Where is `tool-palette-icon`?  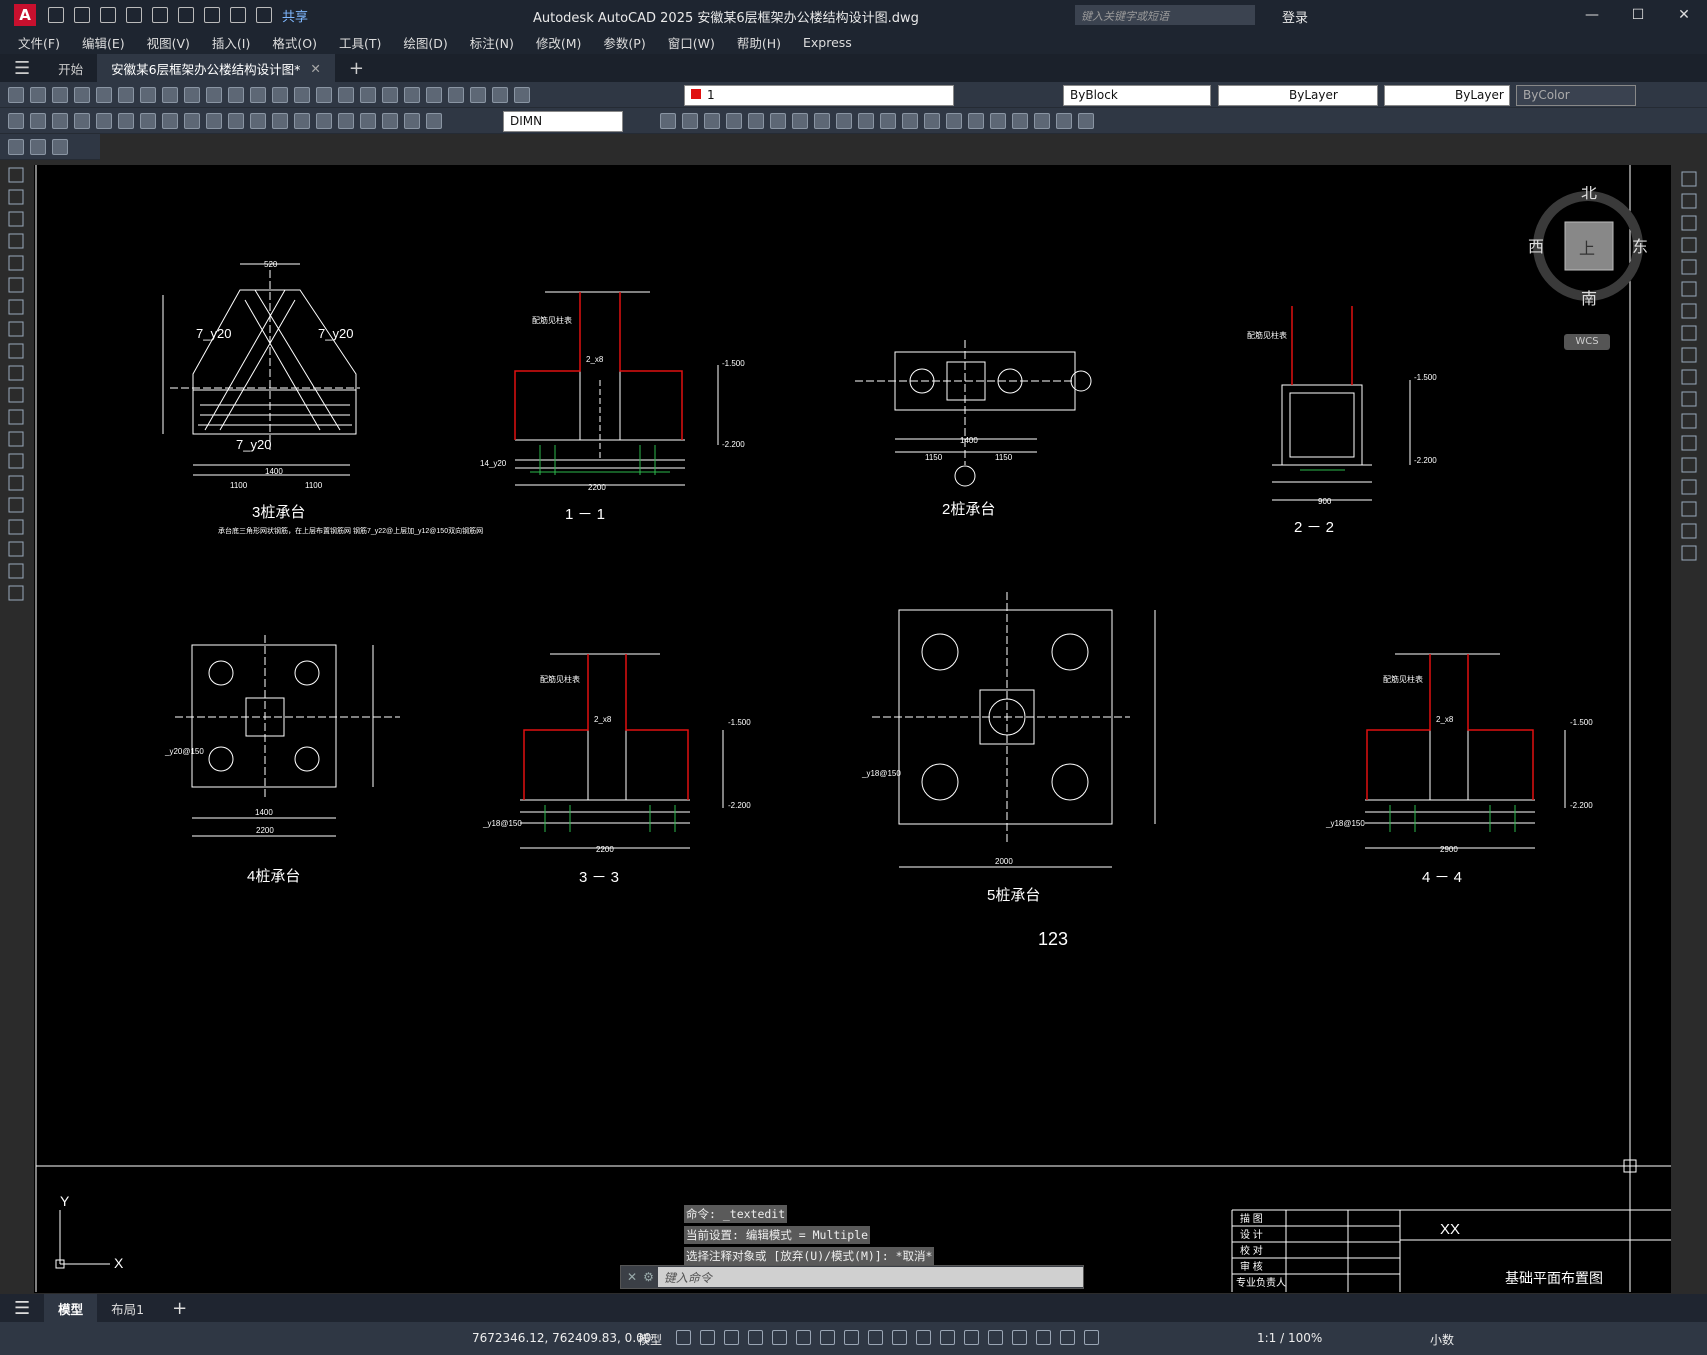 tool-palette-icon is located at coordinates (412, 95).